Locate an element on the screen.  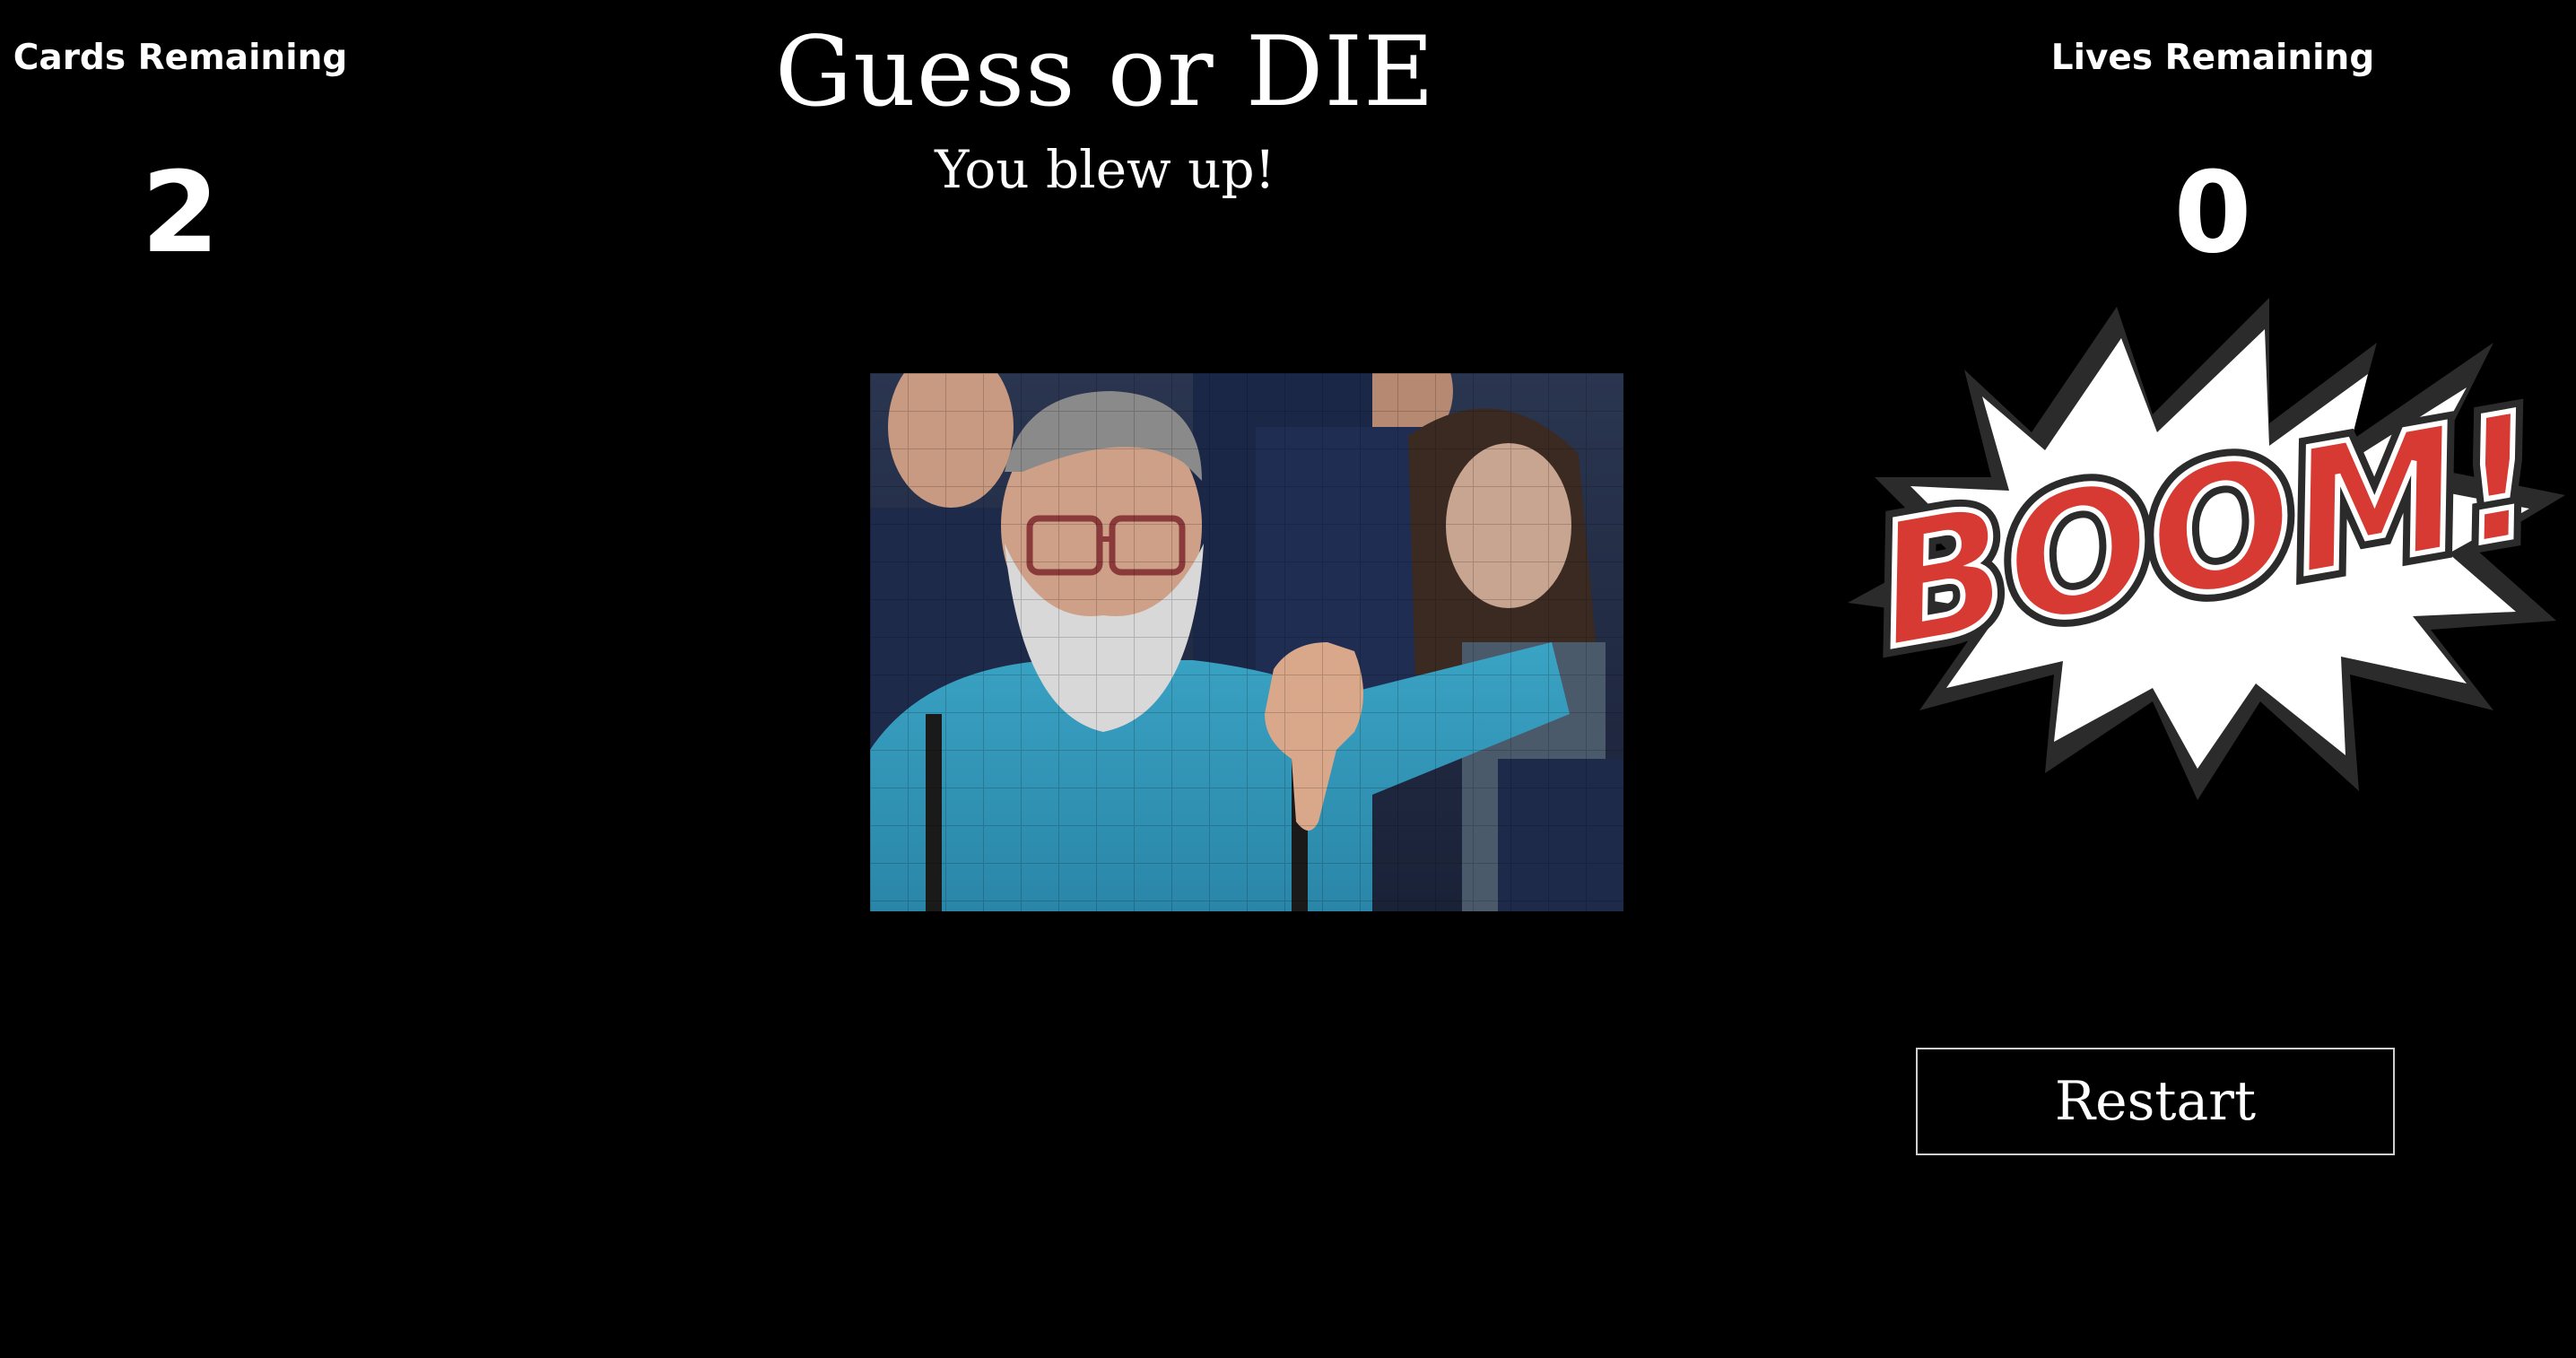
game-title: Guess or DIE is located at coordinates (1105, 72).